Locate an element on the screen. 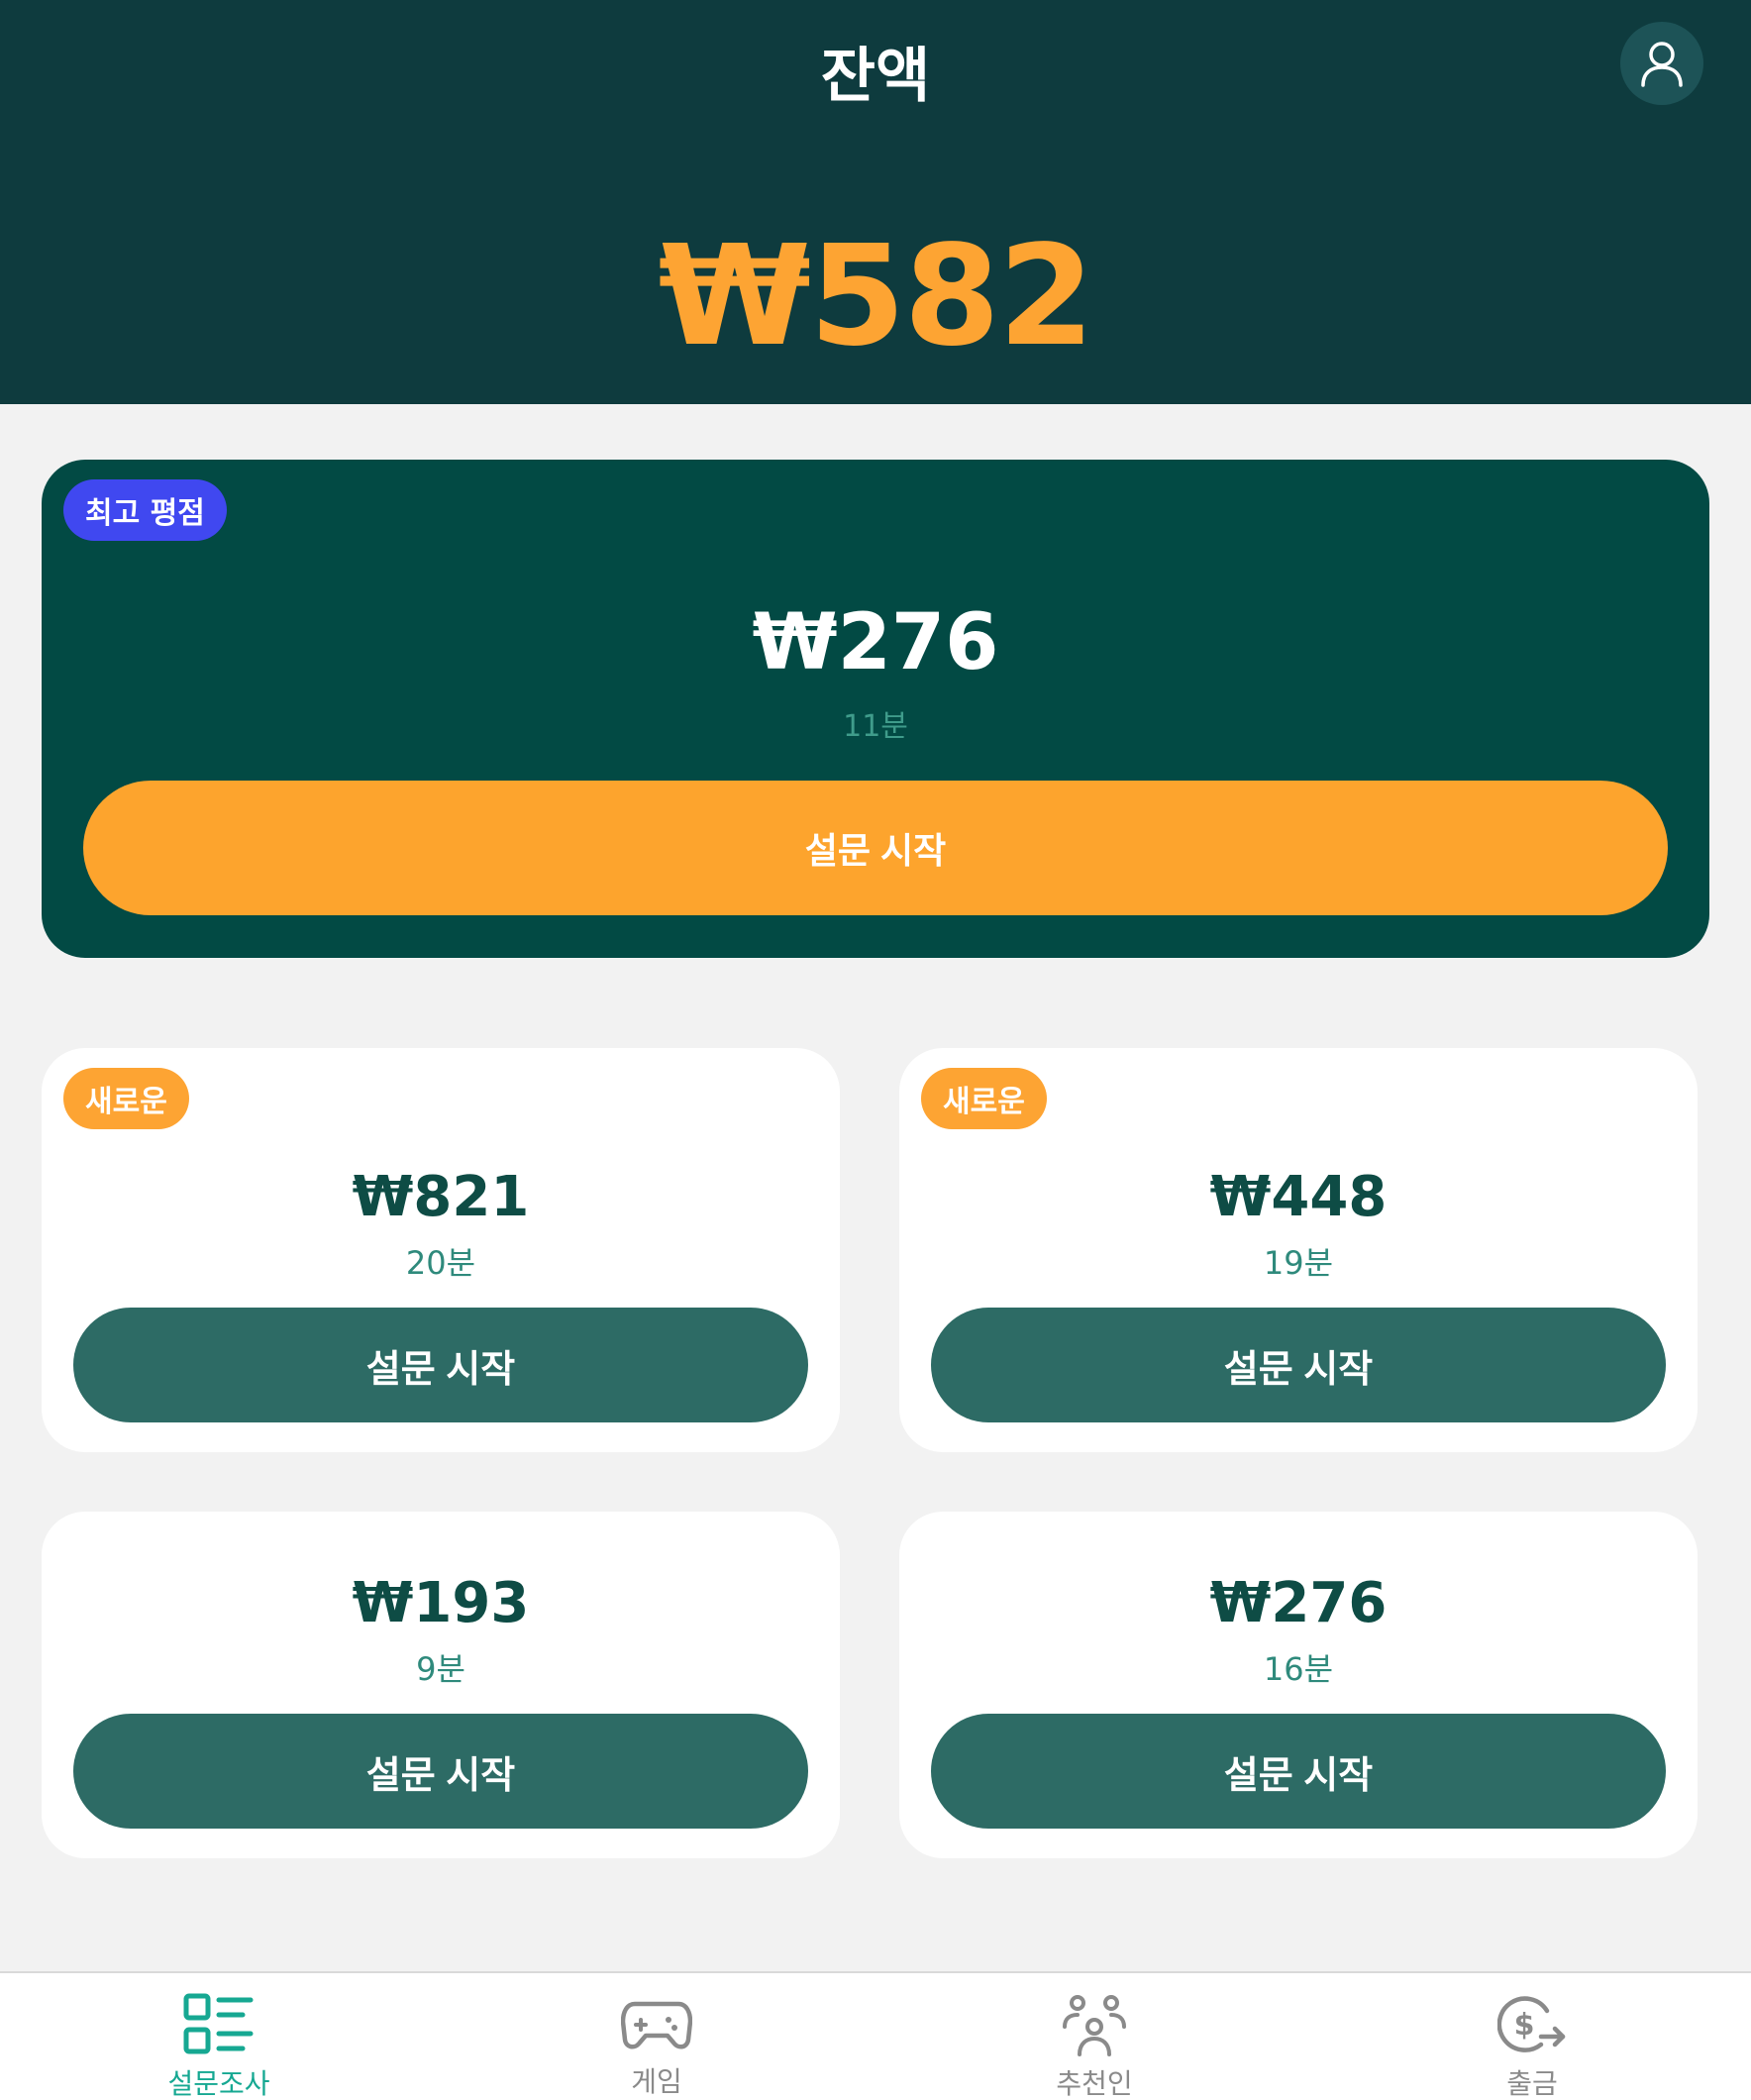 Image resolution: width=1751 pixels, height=2100 pixels. nav-label: 설문조사 is located at coordinates (218, 2083).